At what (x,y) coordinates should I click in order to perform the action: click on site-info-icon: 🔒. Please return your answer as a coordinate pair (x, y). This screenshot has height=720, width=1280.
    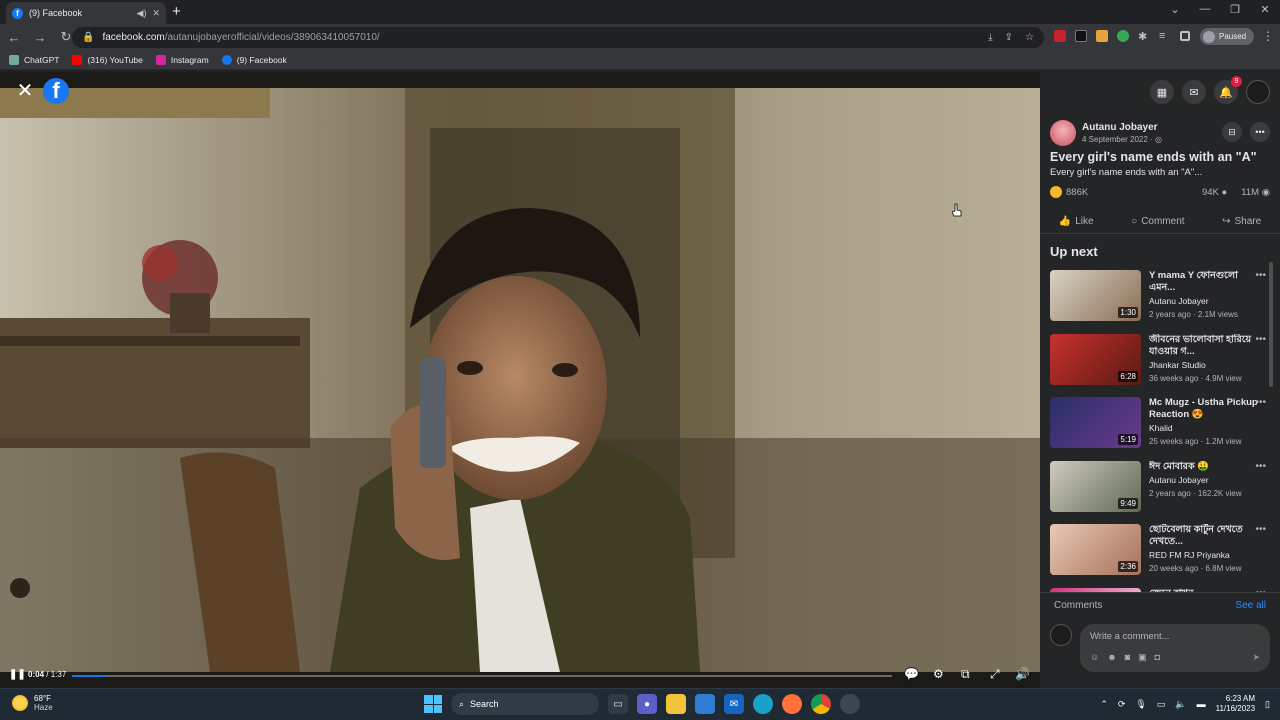
    Looking at the image, I should click on (88, 37).